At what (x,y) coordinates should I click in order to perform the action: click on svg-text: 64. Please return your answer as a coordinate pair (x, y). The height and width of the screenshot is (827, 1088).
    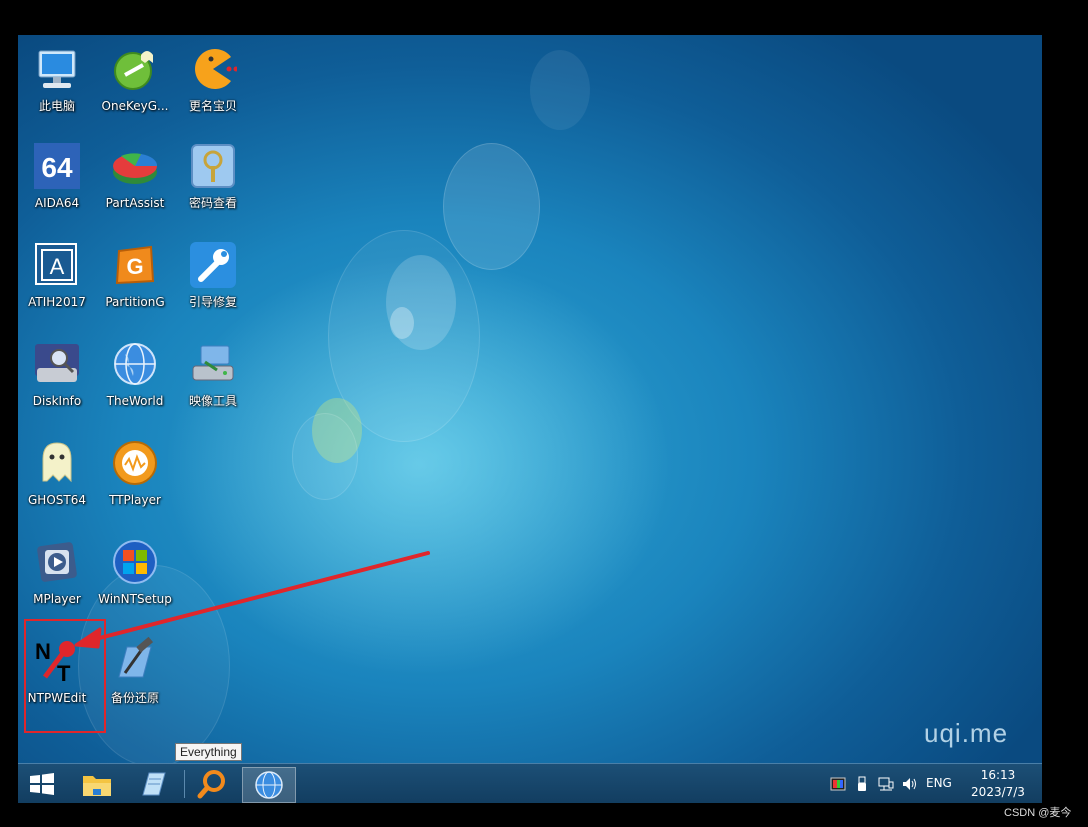
    Looking at the image, I should click on (57, 167).